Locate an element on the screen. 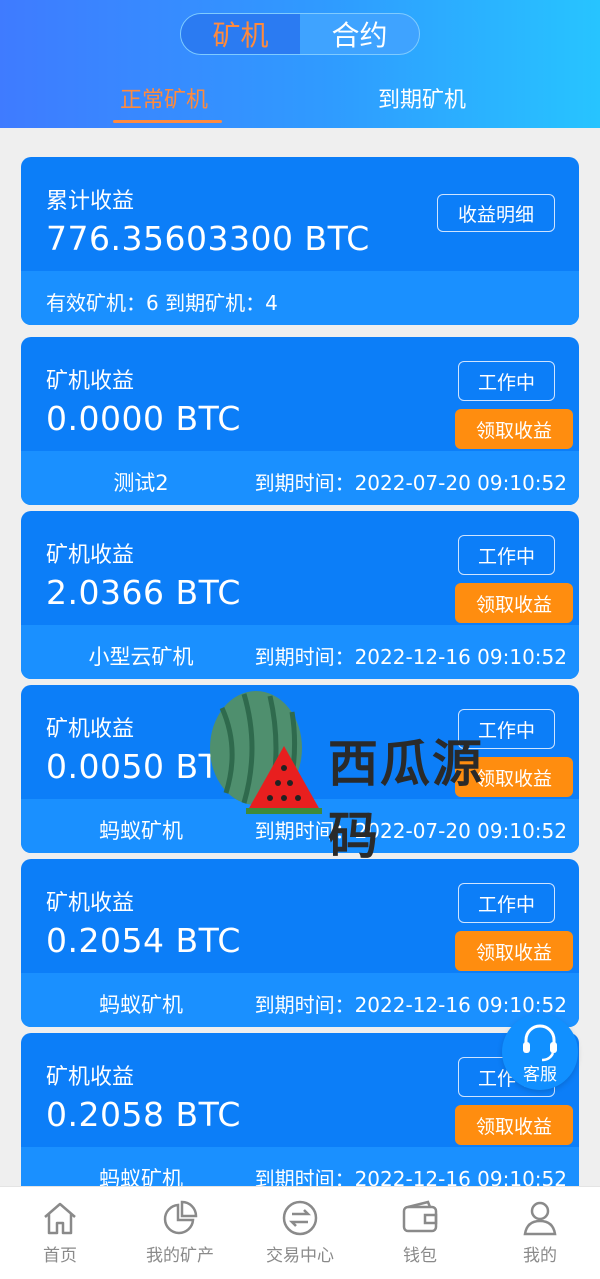  miner-footer: 蚂蚁矿机 到期时间：2022-12-16 09:10:52 is located at coordinates (300, 1000).